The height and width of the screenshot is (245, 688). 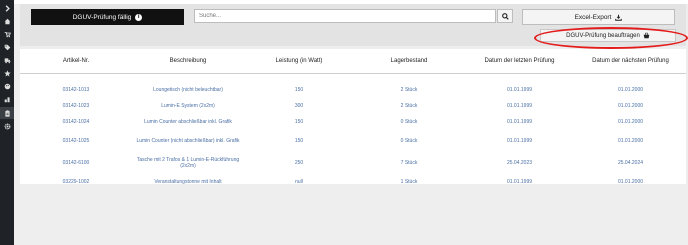 I want to click on basket-icon, so click(x=646, y=35).